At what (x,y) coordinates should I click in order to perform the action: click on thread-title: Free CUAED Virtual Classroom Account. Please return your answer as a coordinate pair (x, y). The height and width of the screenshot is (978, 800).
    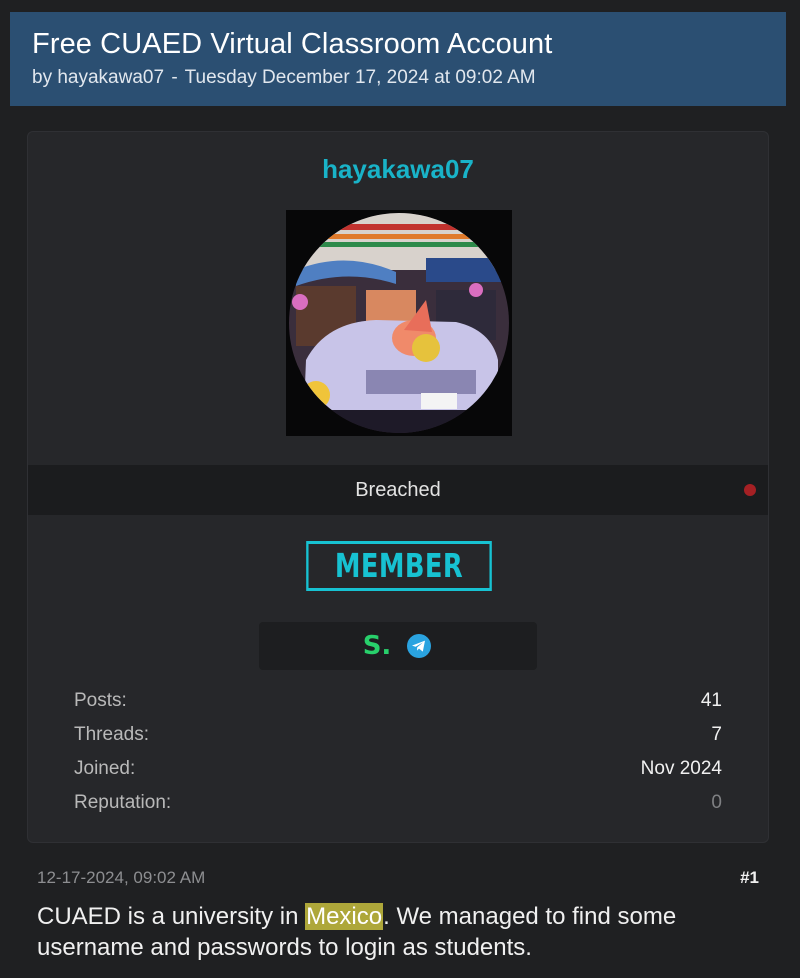
    Looking at the image, I should click on (292, 44).